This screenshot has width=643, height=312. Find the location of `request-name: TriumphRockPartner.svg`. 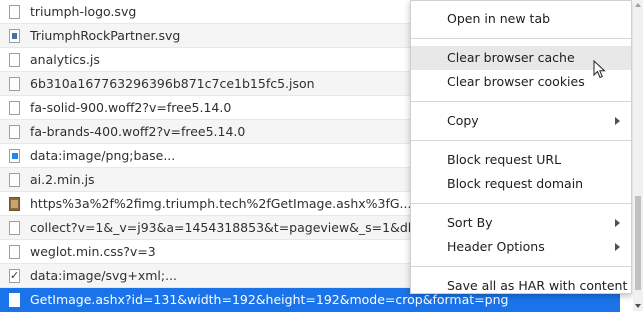

request-name: TriumphRockPartner.svg is located at coordinates (105, 35).